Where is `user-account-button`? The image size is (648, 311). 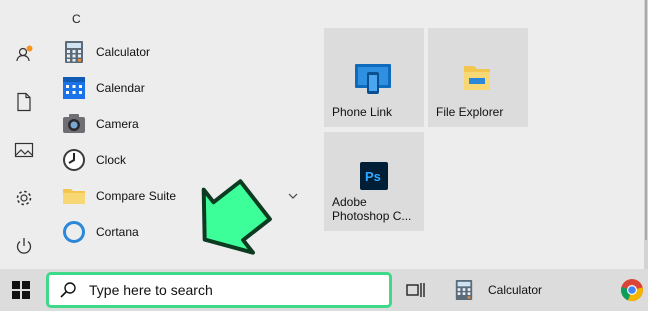
user-account-button is located at coordinates (24, 54).